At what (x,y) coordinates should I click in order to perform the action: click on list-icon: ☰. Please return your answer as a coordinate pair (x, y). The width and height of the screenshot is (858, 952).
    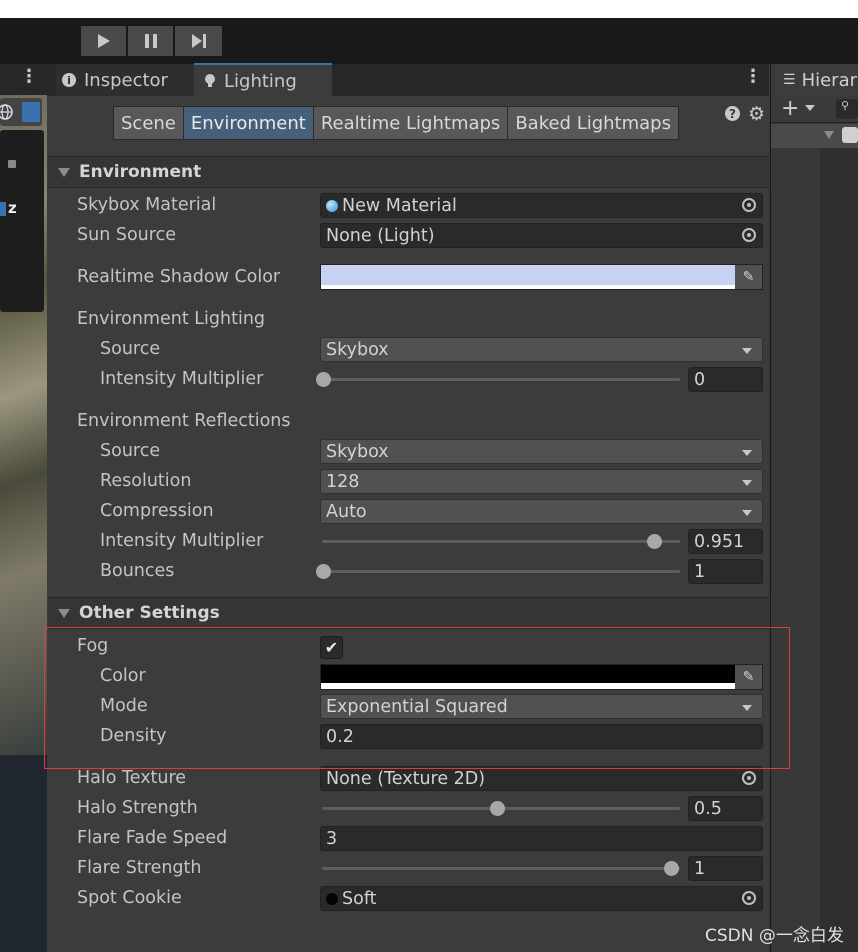
    Looking at the image, I should click on (789, 80).